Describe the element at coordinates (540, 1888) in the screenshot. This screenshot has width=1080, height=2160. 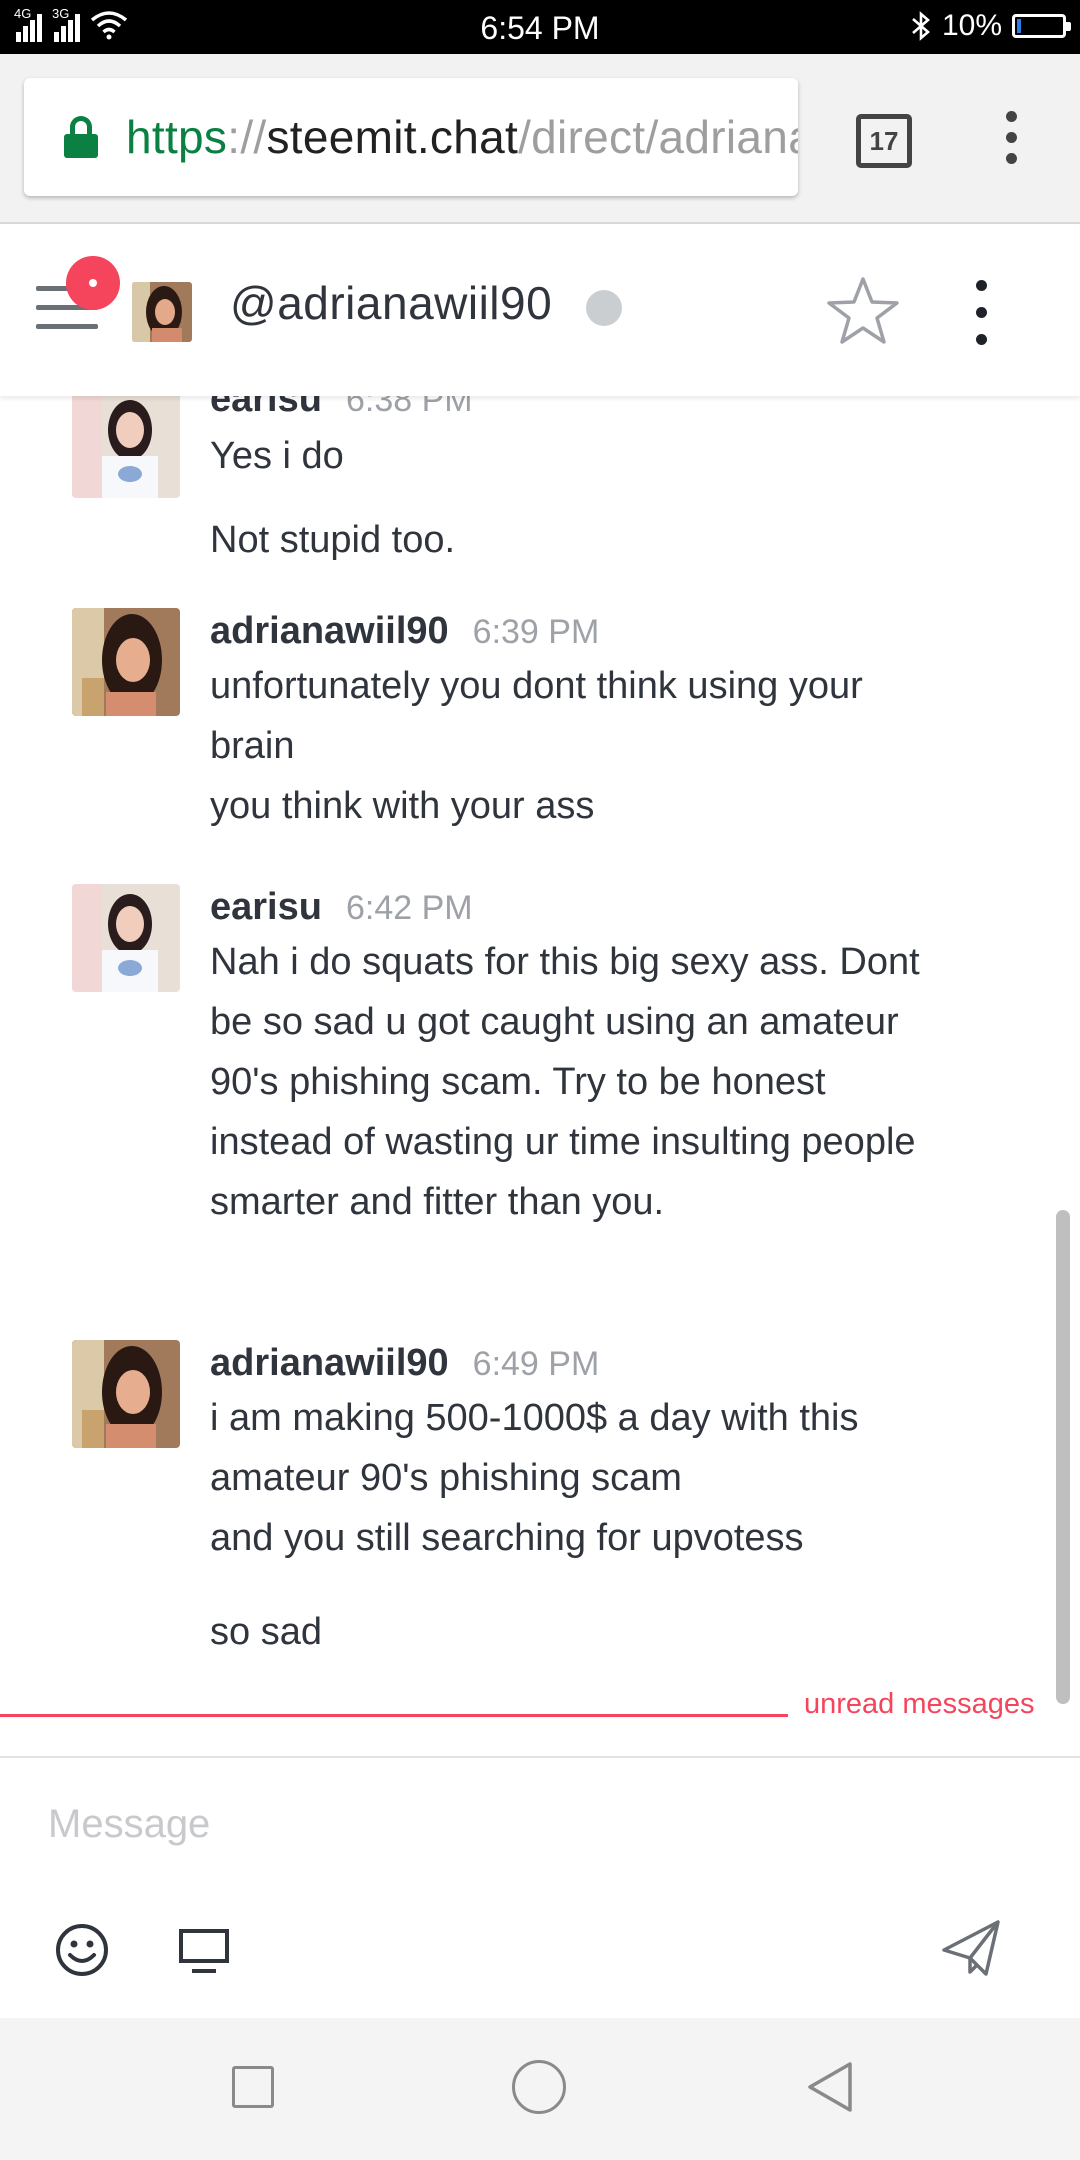
I see `message-composer: Message` at that location.